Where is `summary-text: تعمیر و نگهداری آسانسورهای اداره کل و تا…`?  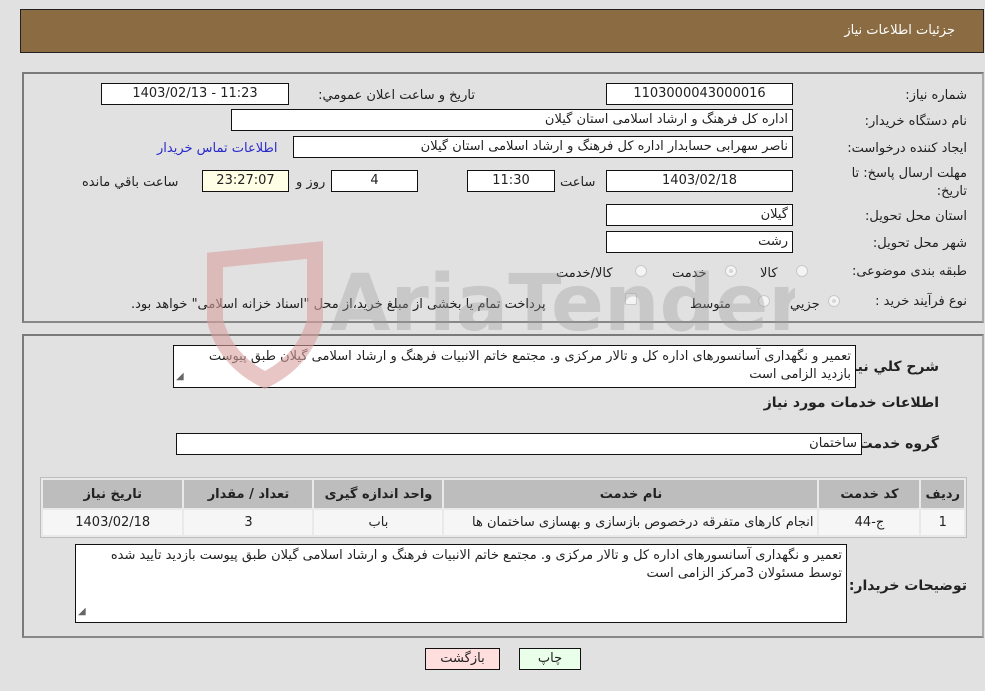
summary-text: تعمیر و نگهداری آسانسورهای اداره کل و تا… is located at coordinates (529, 365).